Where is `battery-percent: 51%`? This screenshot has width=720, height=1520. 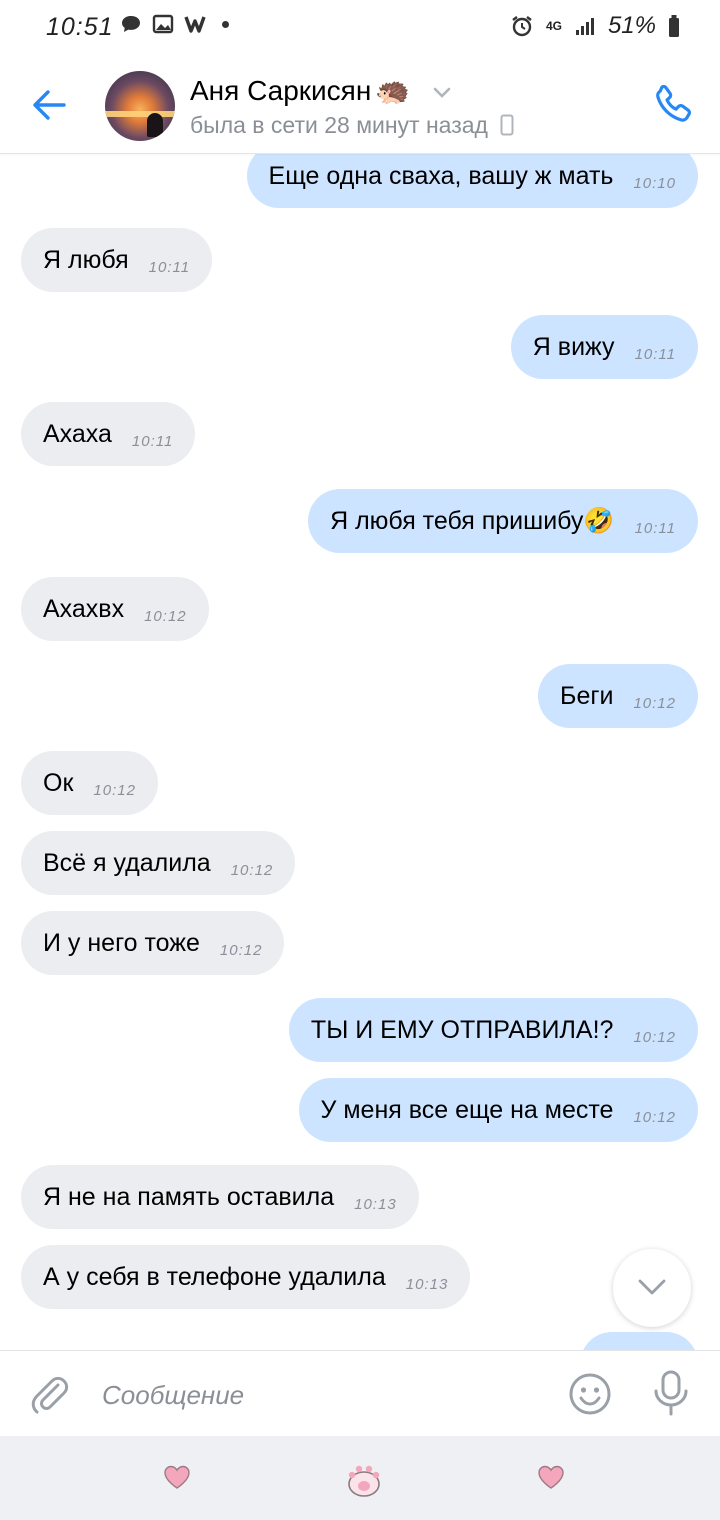 battery-percent: 51% is located at coordinates (631, 25).